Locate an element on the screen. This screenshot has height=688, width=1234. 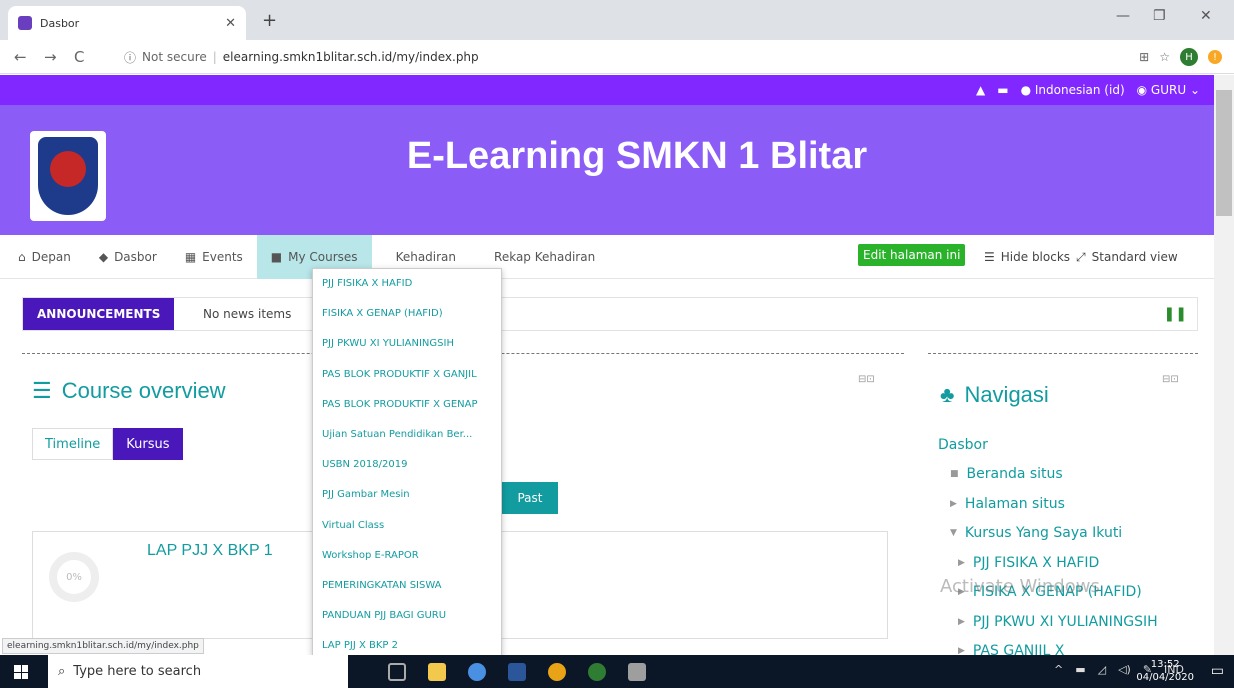
volume-icon: ◁) is located at coordinates (1124, 669).